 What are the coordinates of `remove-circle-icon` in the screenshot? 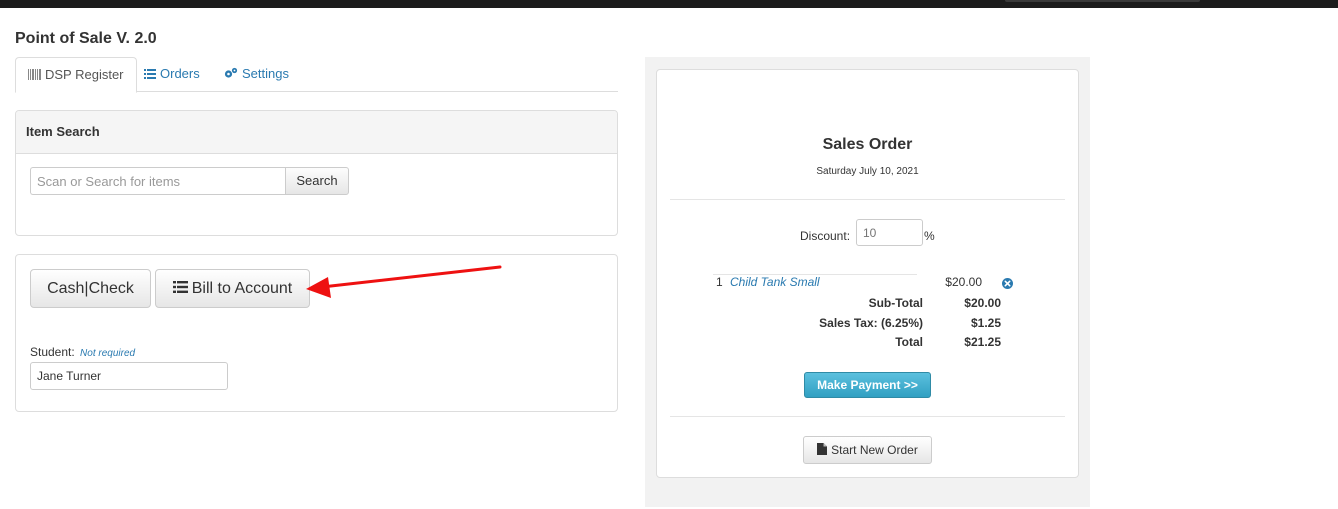 It's located at (1007, 285).